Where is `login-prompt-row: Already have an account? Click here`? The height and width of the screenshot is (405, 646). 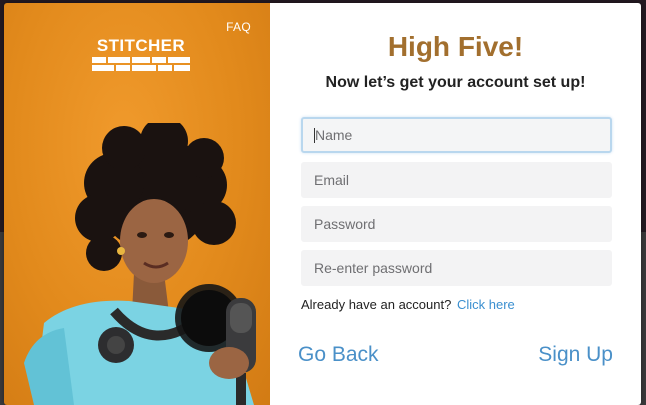 login-prompt-row: Already have an account? Click here is located at coordinates (408, 304).